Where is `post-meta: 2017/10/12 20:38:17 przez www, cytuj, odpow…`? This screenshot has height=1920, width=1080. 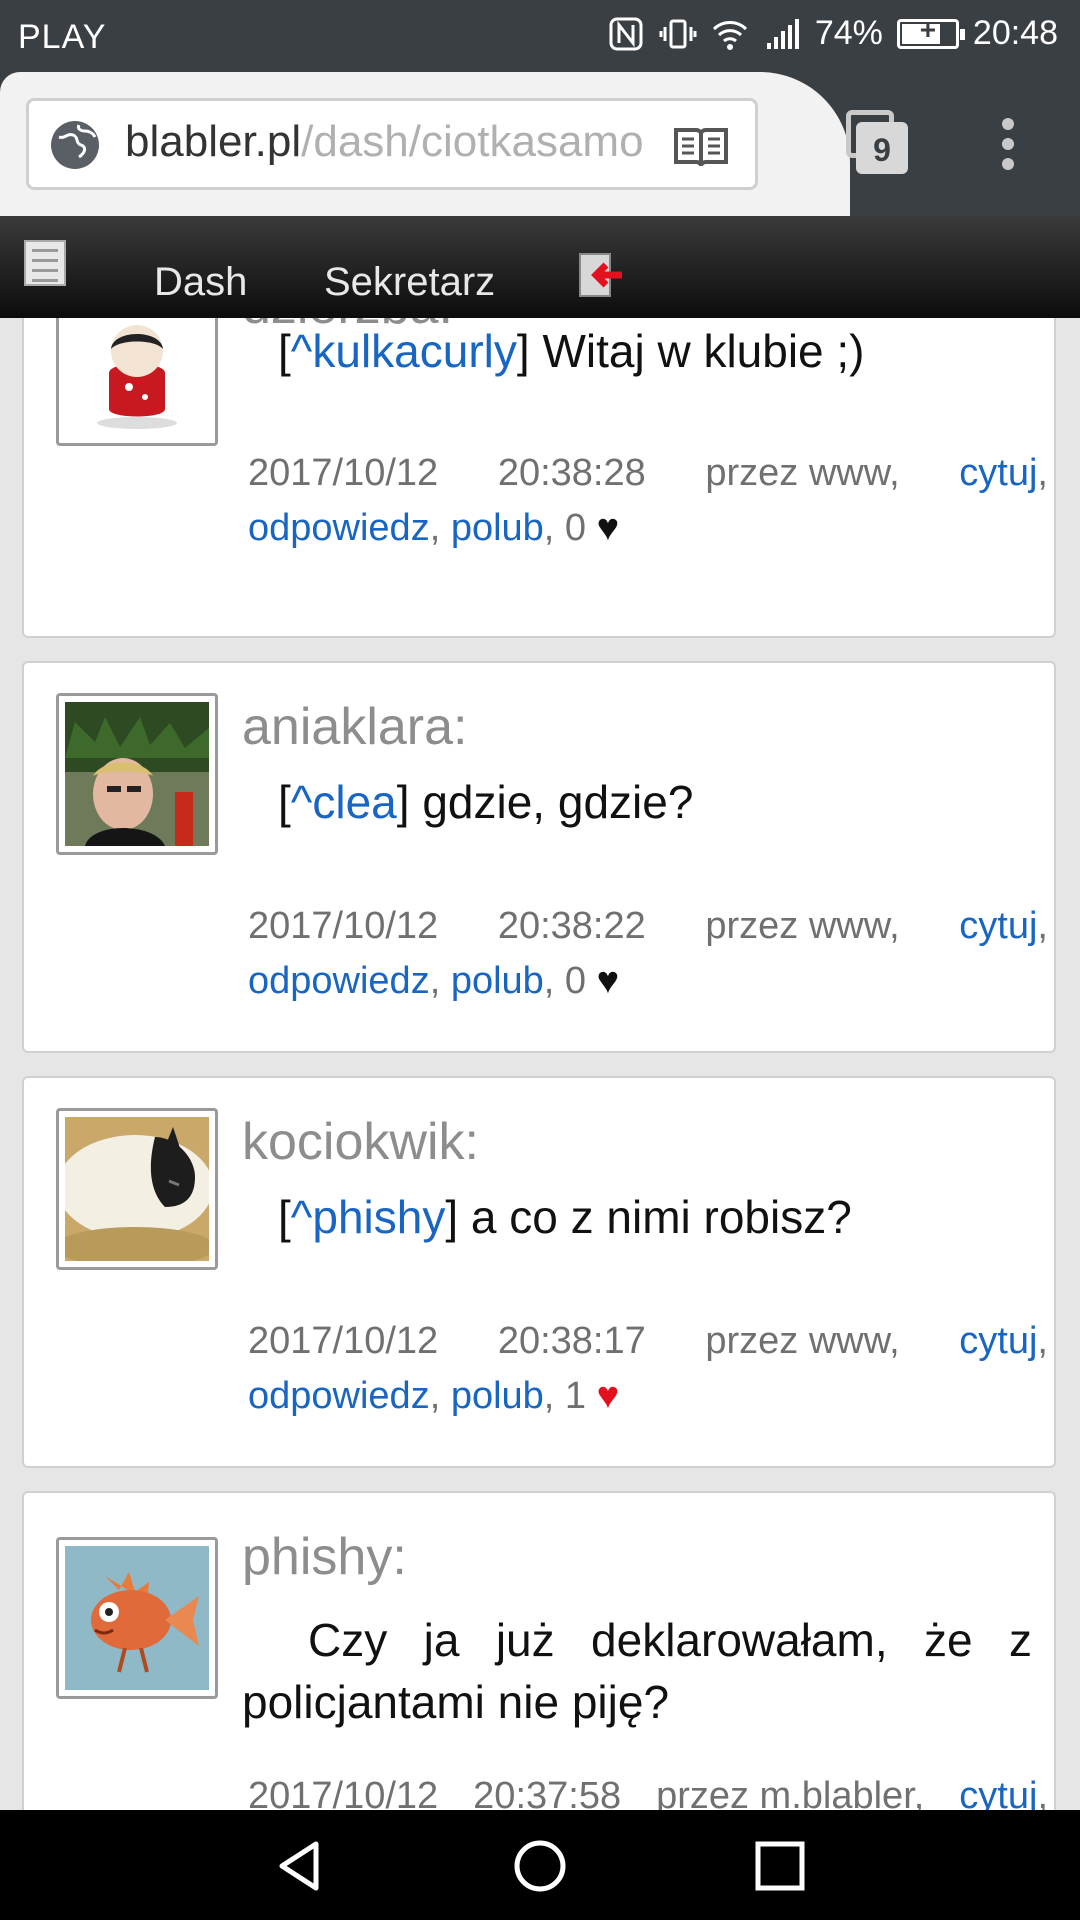 post-meta: 2017/10/12 20:38:17 przez www, cytuj, odpow… is located at coordinates (648, 1369).